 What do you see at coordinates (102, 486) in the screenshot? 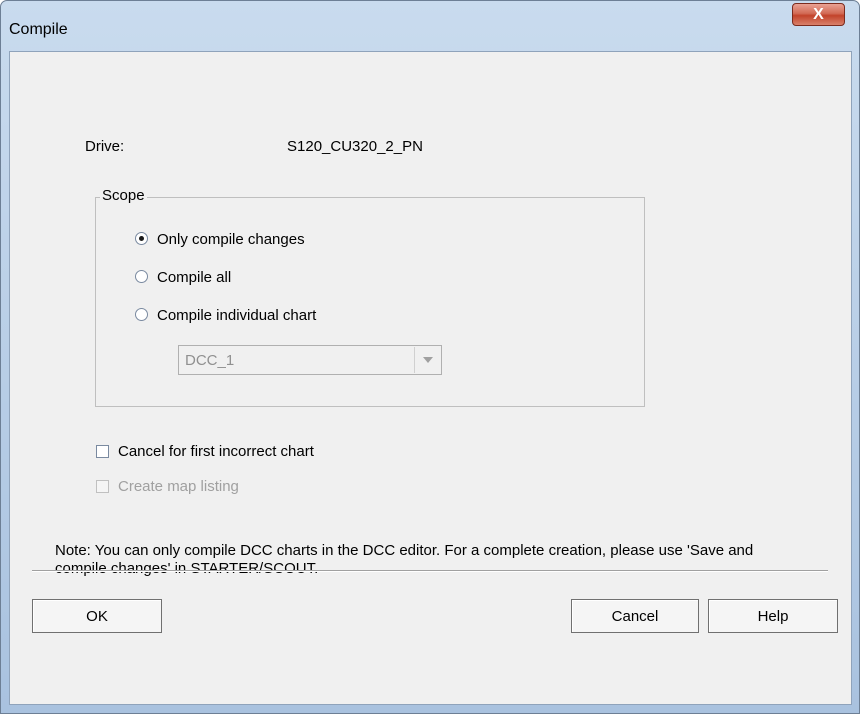
I see `create-map-listing-checkbox` at bounding box center [102, 486].